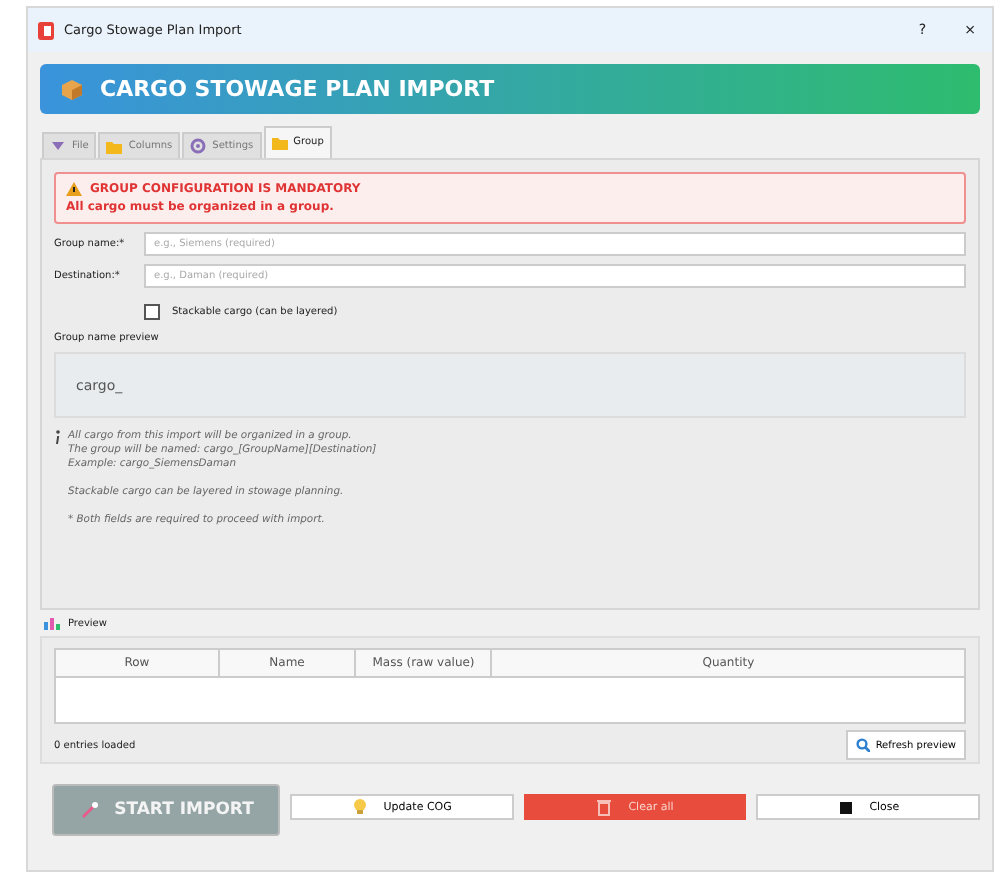  Describe the element at coordinates (58, 146) in the screenshot. I see `caret-icon` at that location.